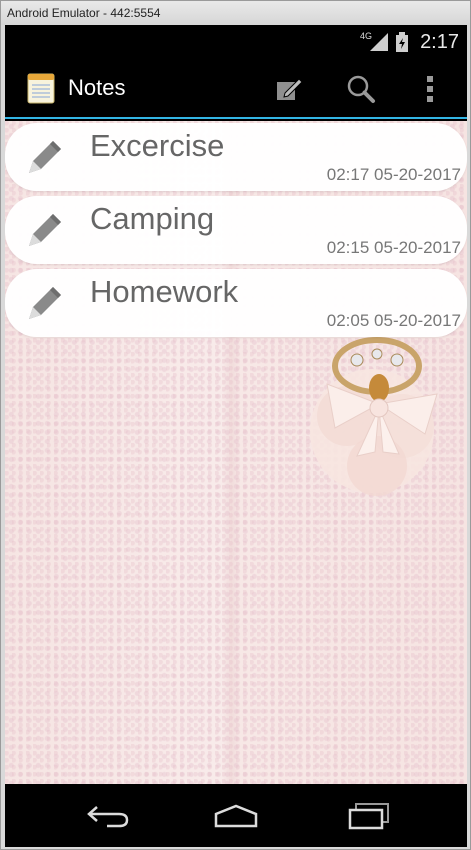 This screenshot has height=850, width=471. Describe the element at coordinates (393, 174) in the screenshot. I see `note-timestamp: 02:17 05-20-2017` at that location.